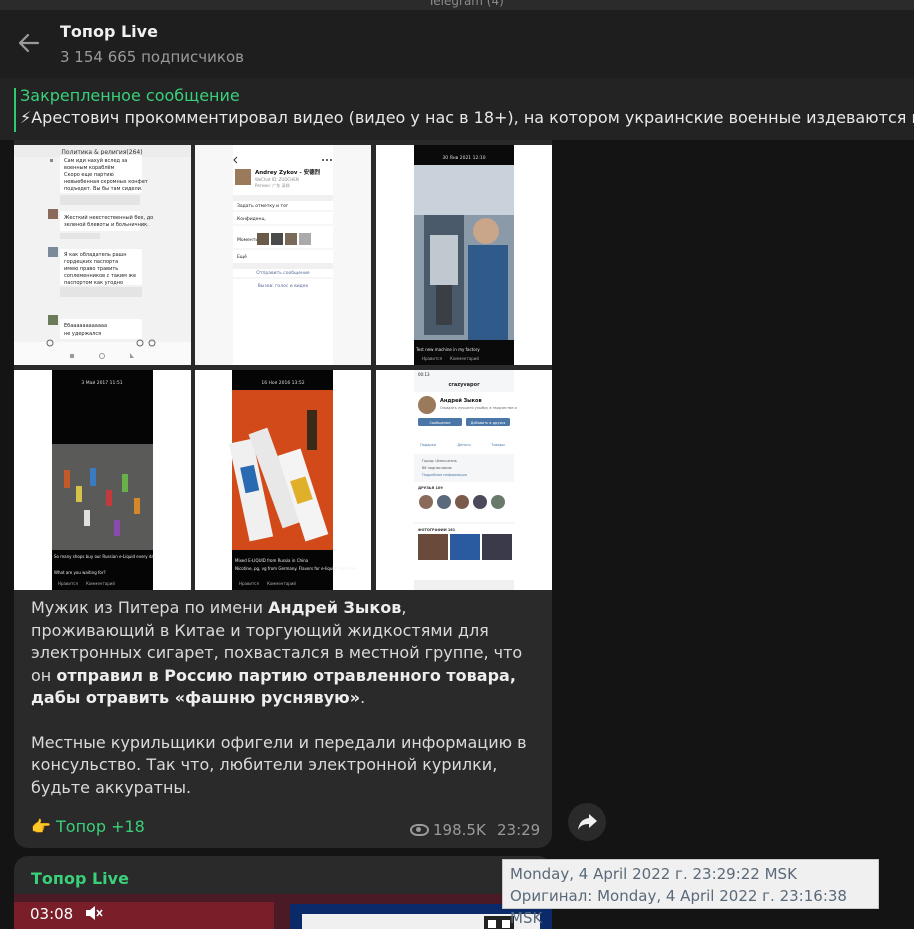 The height and width of the screenshot is (929, 914). Describe the element at coordinates (101, 152) in the screenshot. I see `t1-header: Политика & религия(264)` at that location.